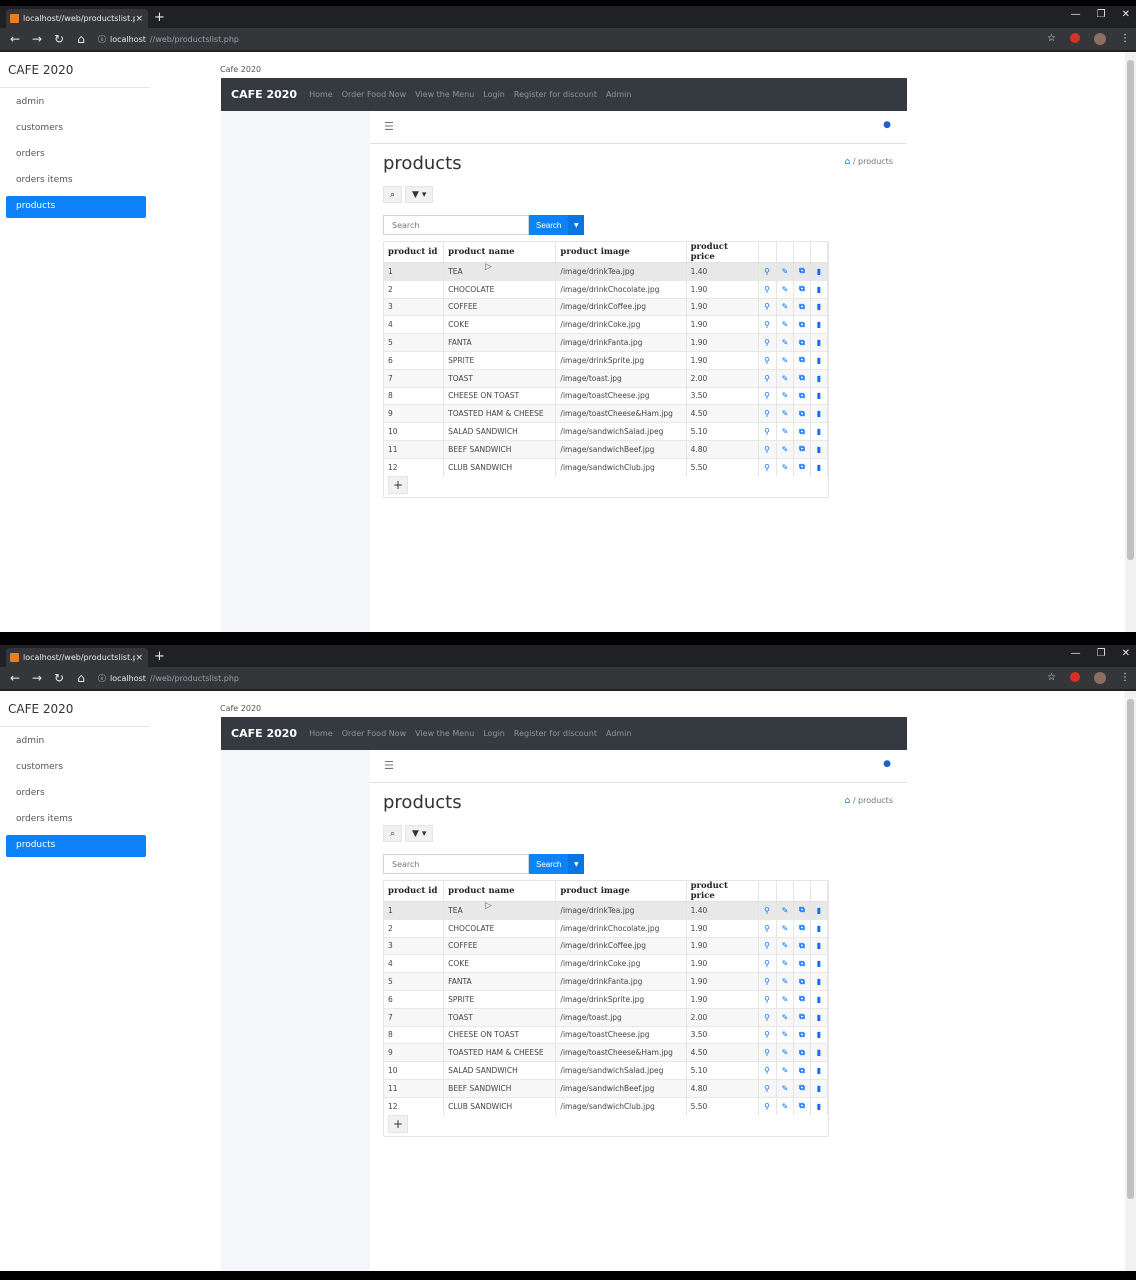  I want to click on tab-close-button: ×, so click(139, 19).